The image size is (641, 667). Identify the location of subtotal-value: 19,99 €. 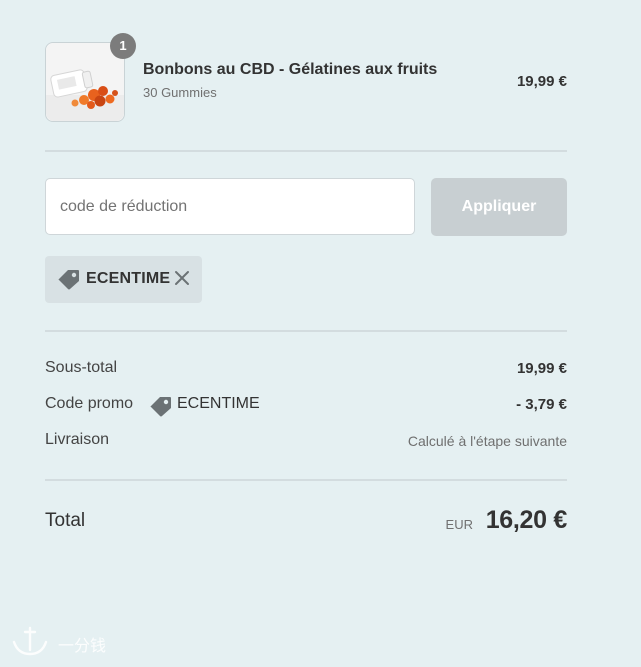
(541, 368).